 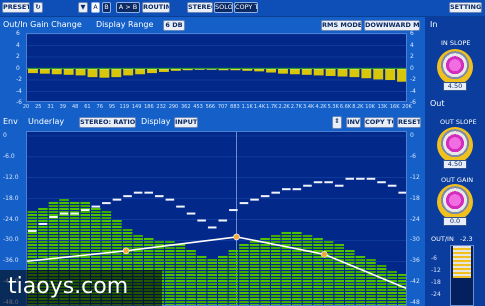 What do you see at coordinates (337, 122) in the screenshot?
I see `env-spinner-button: ⇕` at bounding box center [337, 122].